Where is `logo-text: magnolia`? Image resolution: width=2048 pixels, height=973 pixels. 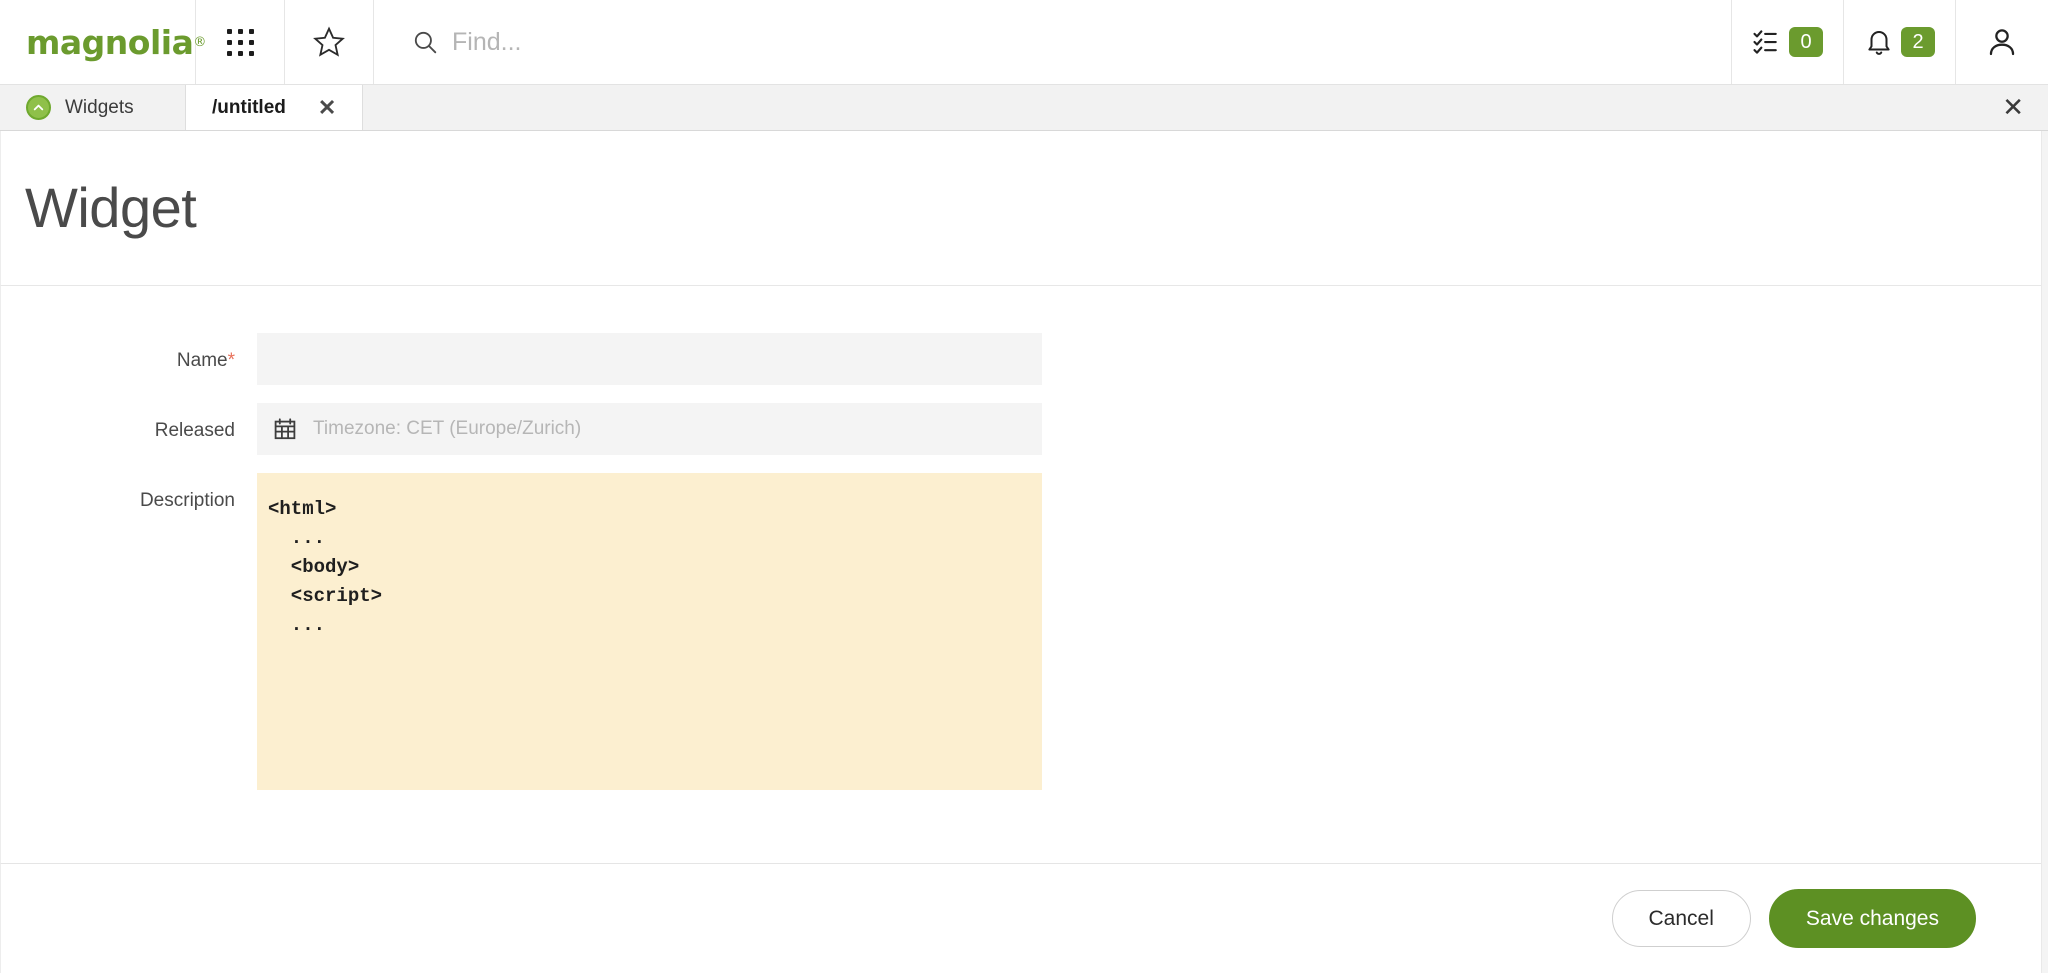 logo-text: magnolia is located at coordinates (110, 42).